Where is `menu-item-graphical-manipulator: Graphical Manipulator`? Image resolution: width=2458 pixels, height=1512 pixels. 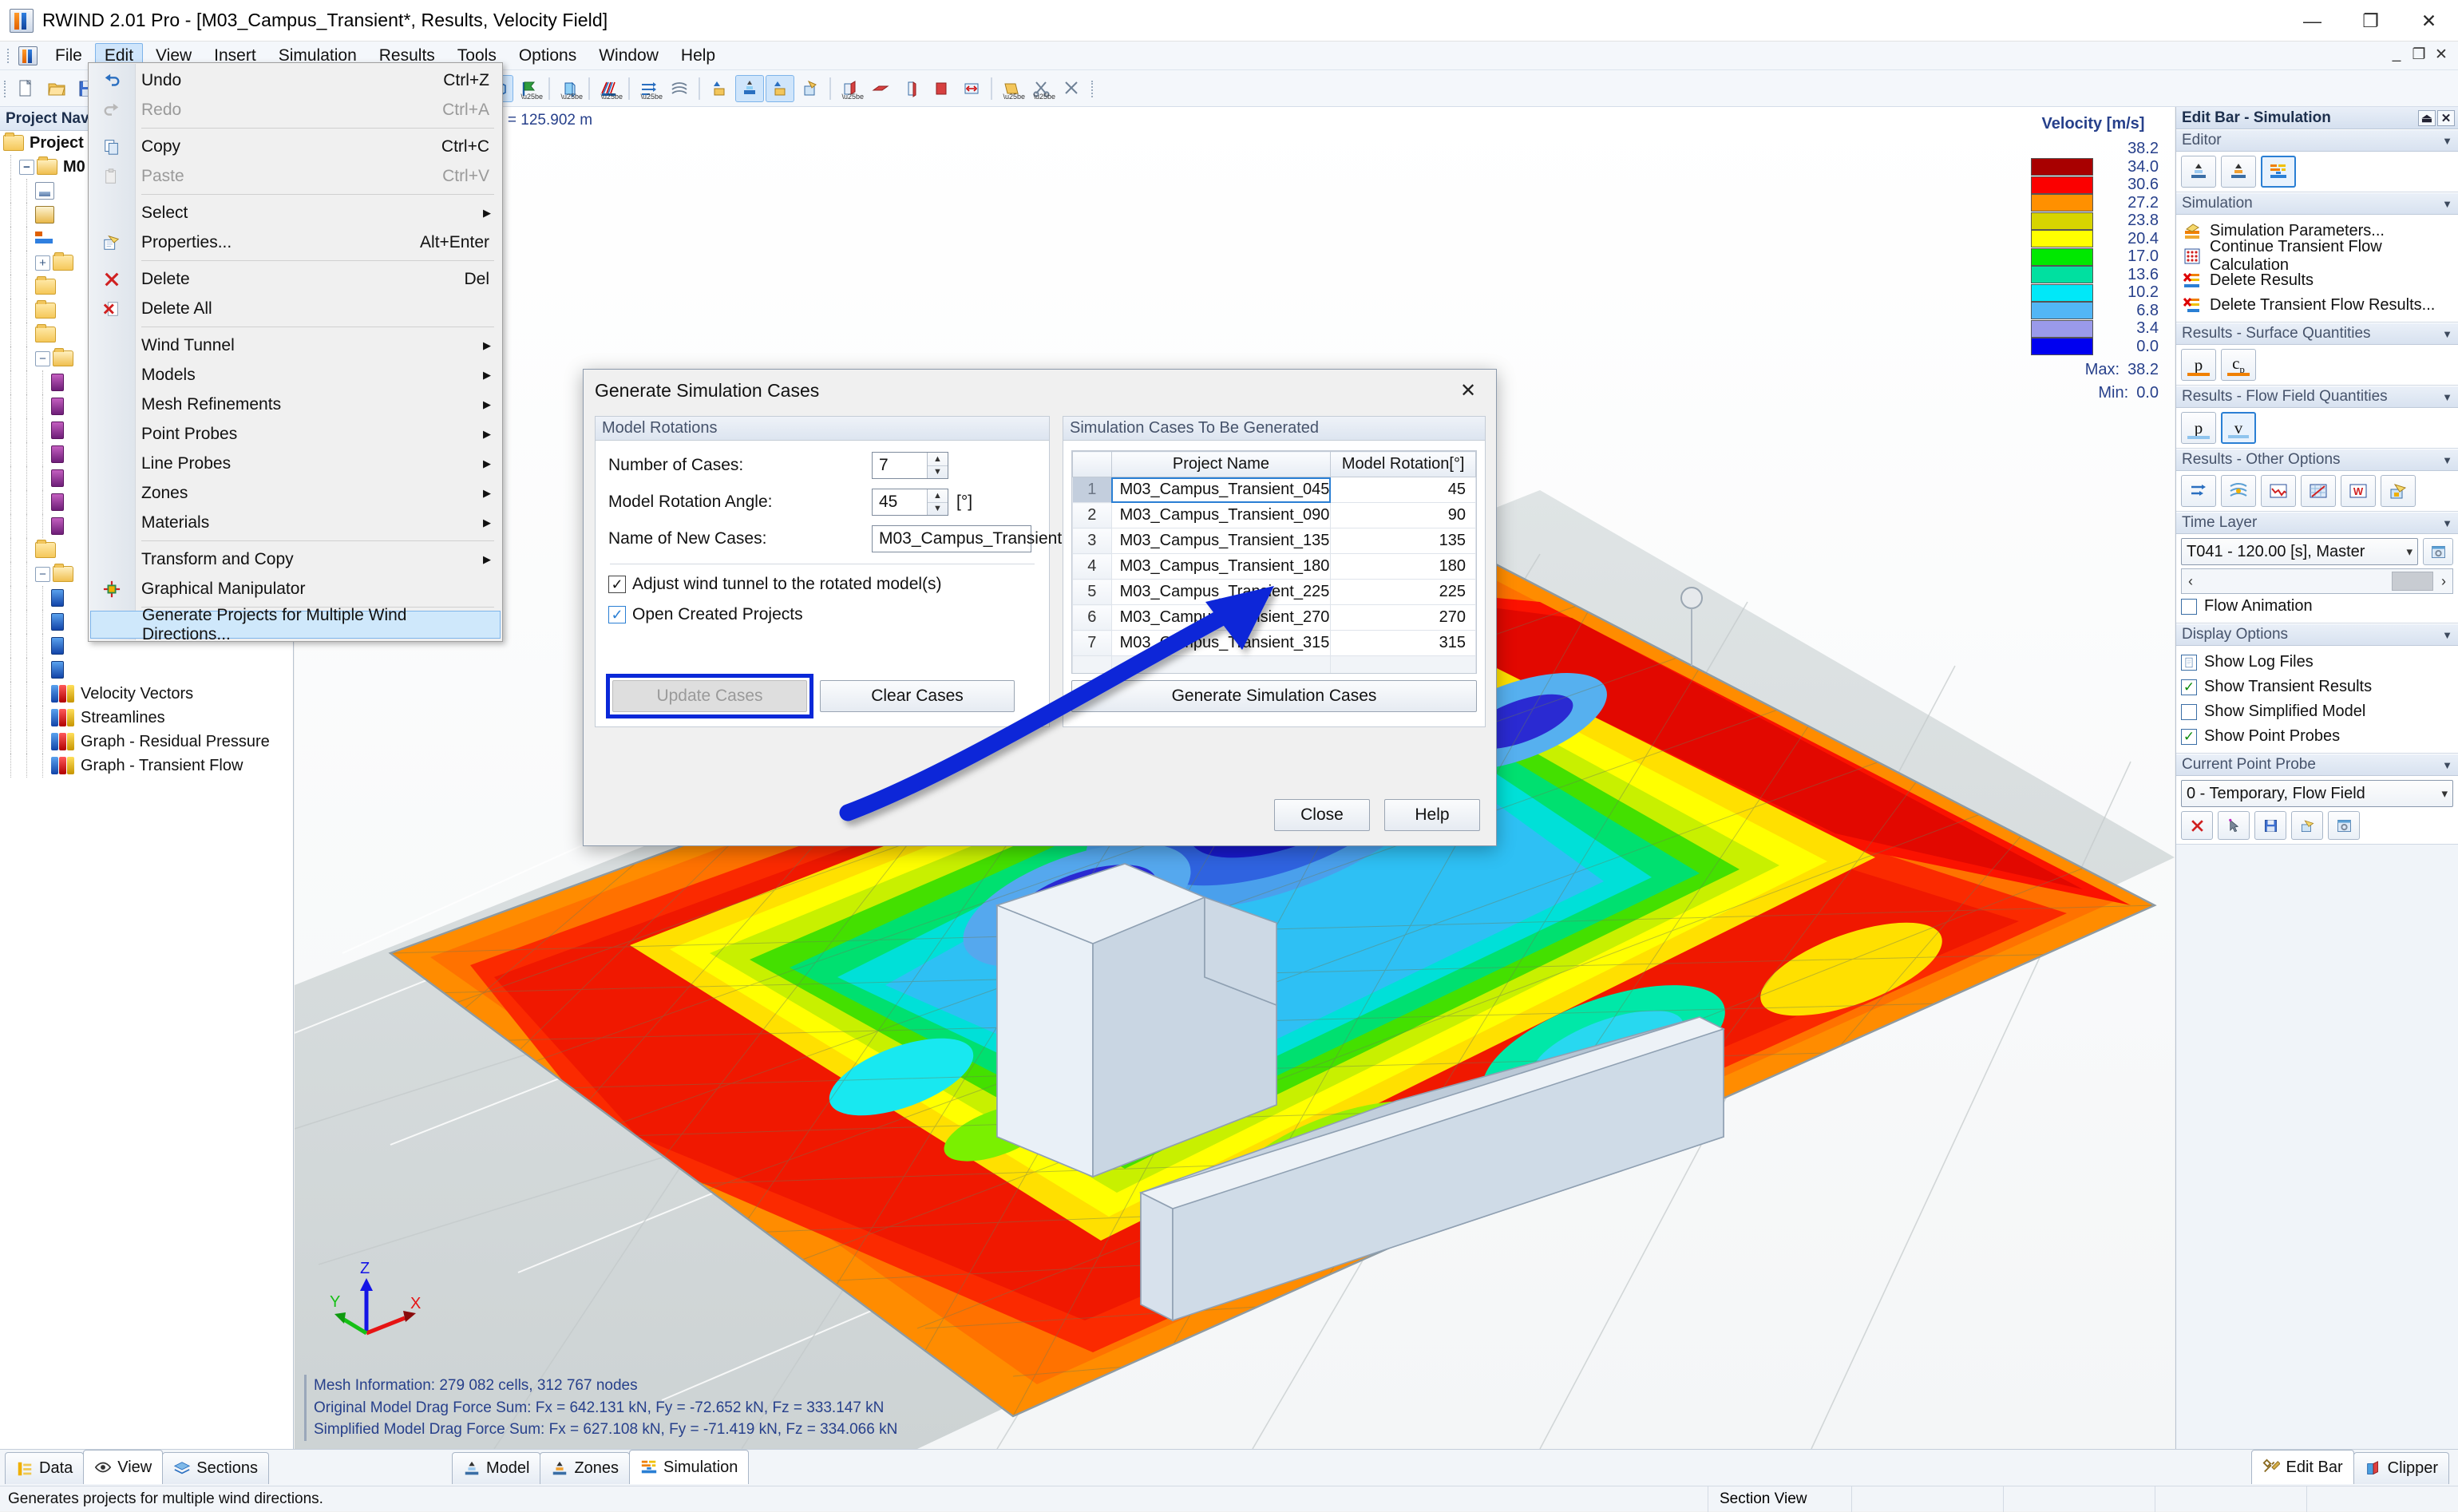 menu-item-graphical-manipulator: Graphical Manipulator is located at coordinates (295, 589).